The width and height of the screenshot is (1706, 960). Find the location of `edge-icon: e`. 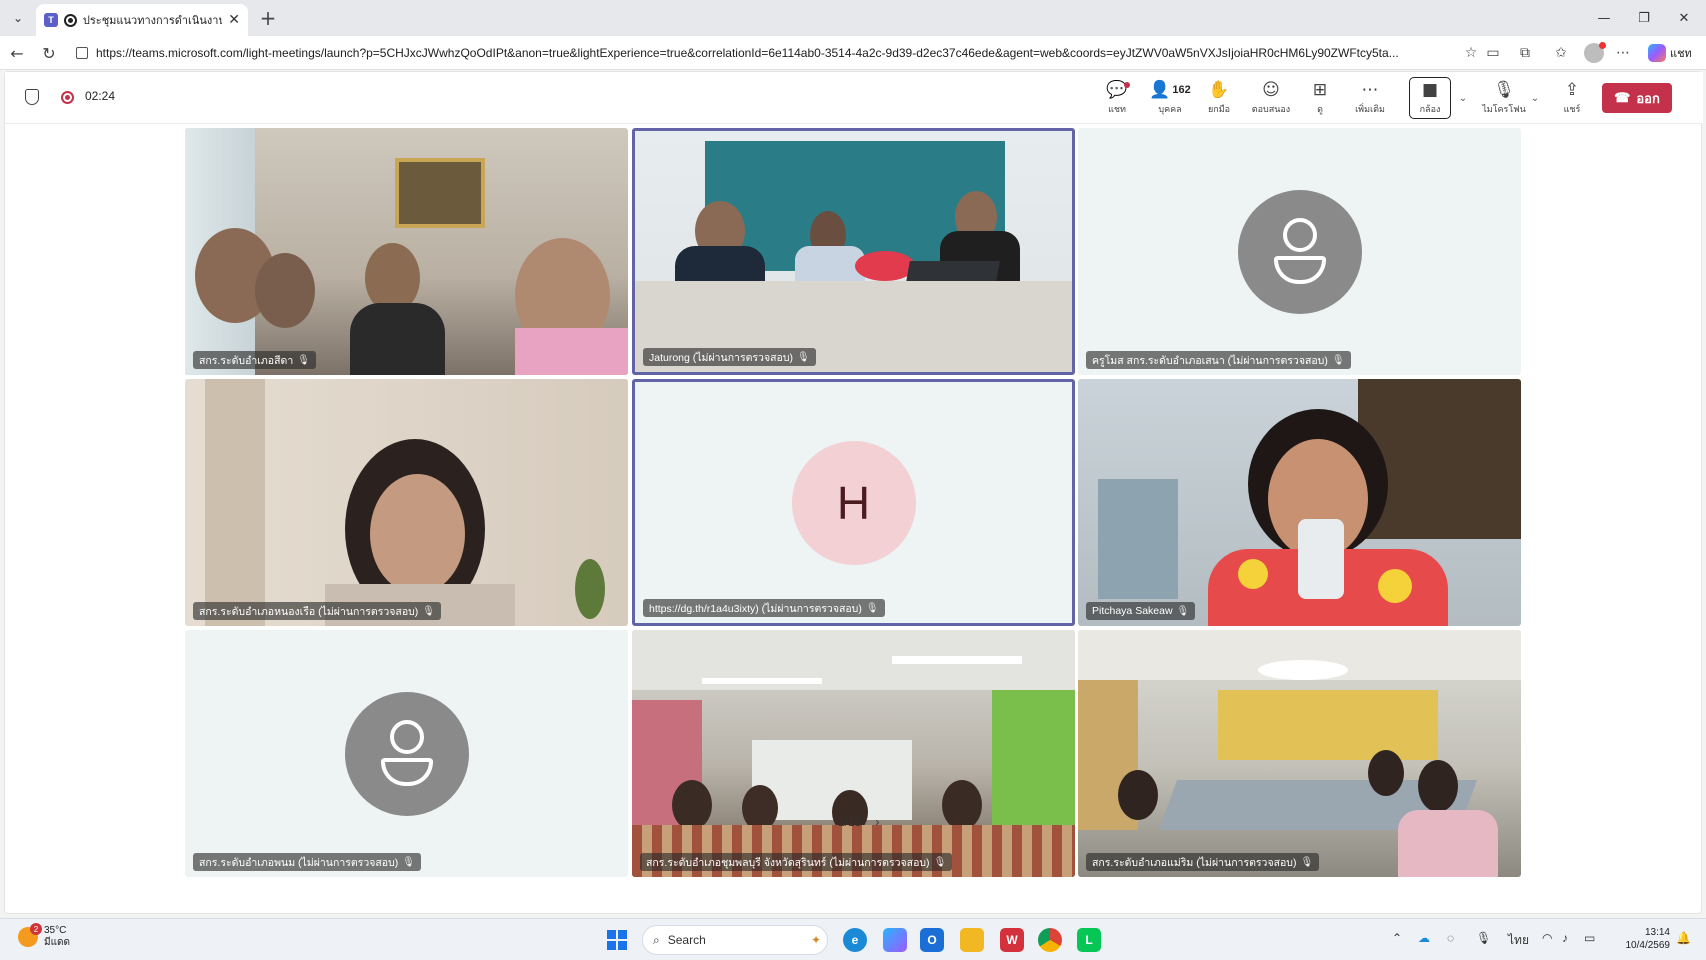

edge-icon: e is located at coordinates (855, 940).